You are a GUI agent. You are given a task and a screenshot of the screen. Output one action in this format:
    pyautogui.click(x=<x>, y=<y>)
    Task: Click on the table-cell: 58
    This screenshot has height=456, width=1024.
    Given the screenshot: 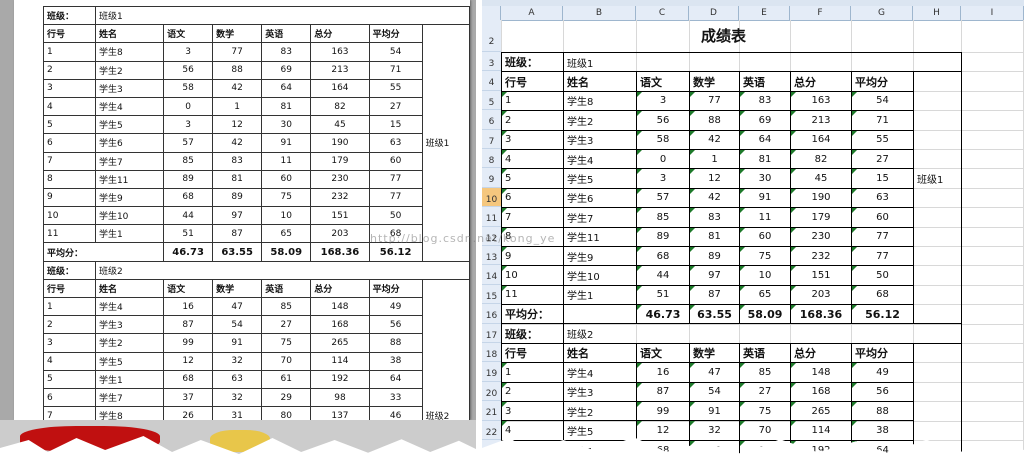 What is the action you would take?
    pyautogui.click(x=663, y=139)
    